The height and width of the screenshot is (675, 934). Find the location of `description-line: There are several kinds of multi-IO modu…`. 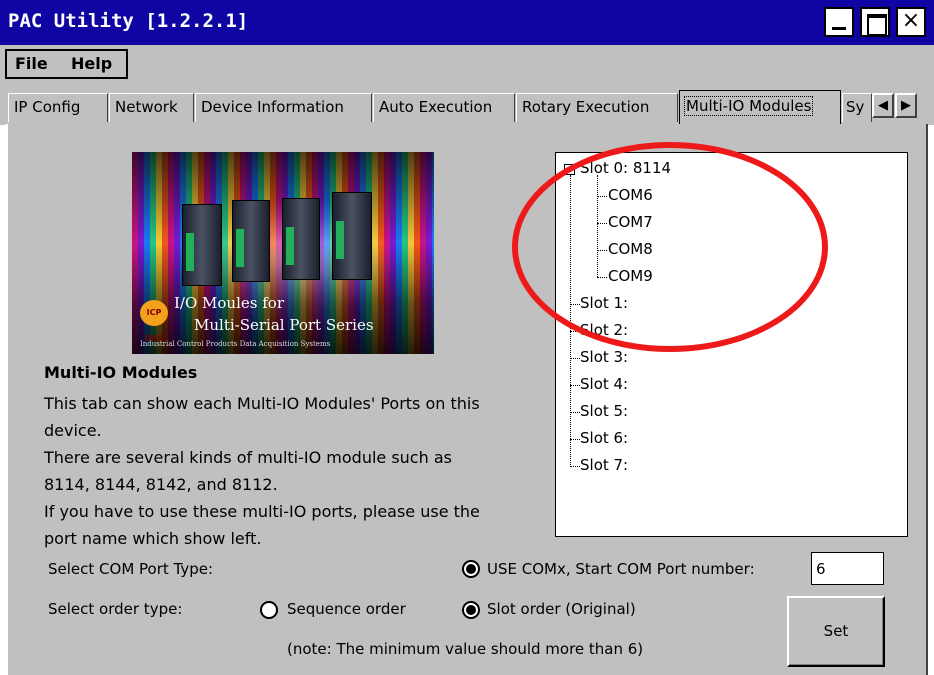

description-line: There are several kinds of multi-IO modu… is located at coordinates (248, 457).